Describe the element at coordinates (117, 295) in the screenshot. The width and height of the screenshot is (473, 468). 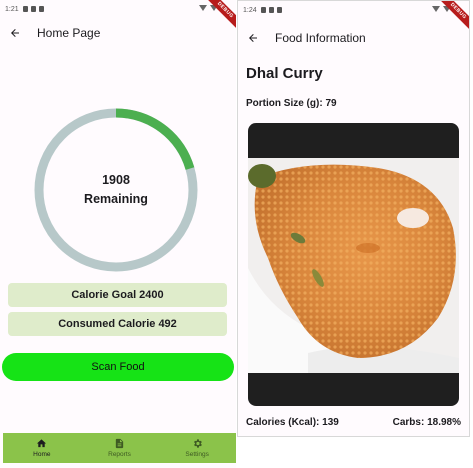
I see `calorie-goal-box: Calorie Goal 2400` at that location.